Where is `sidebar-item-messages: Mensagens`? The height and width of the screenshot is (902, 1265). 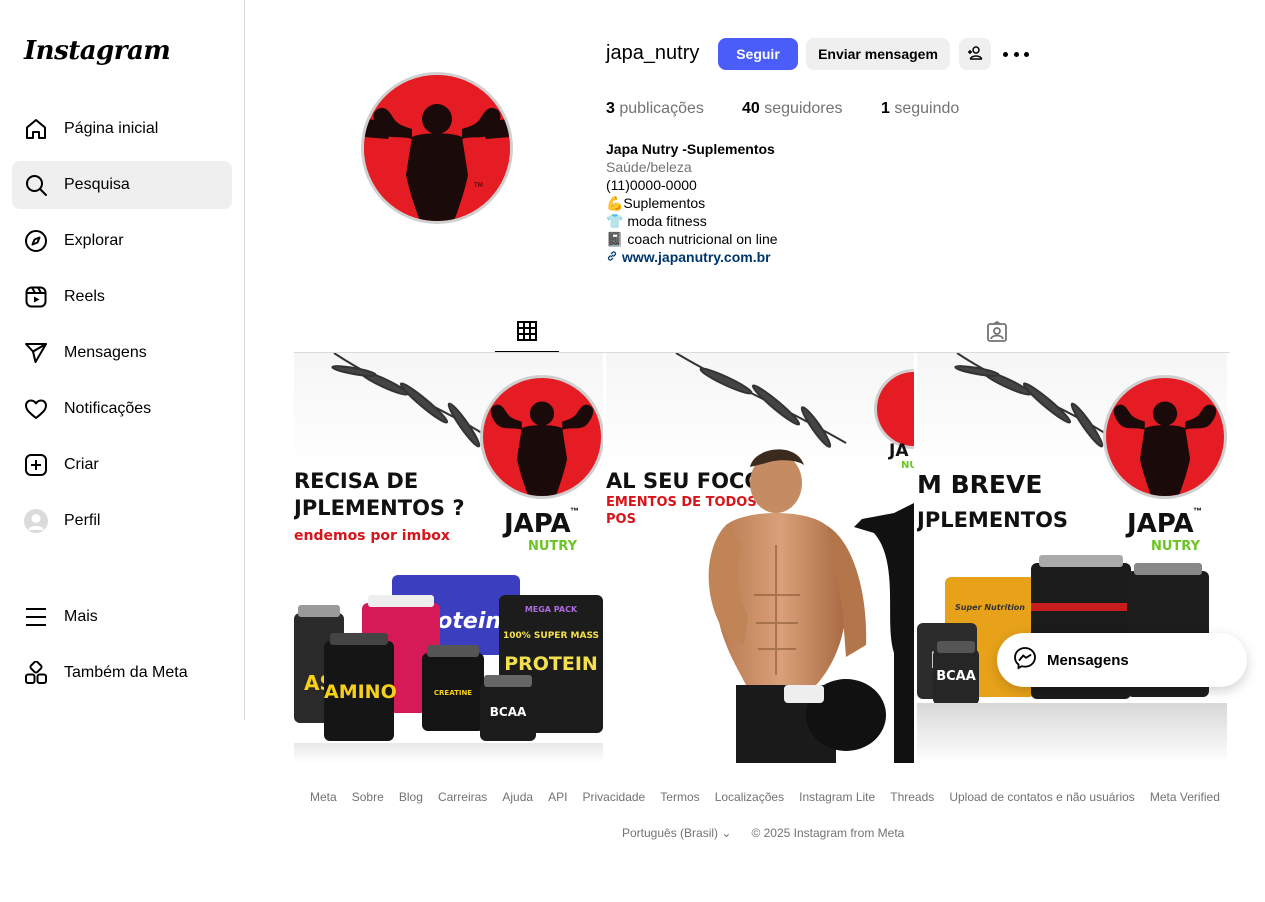
sidebar-item-messages: Mensagens is located at coordinates (122, 353).